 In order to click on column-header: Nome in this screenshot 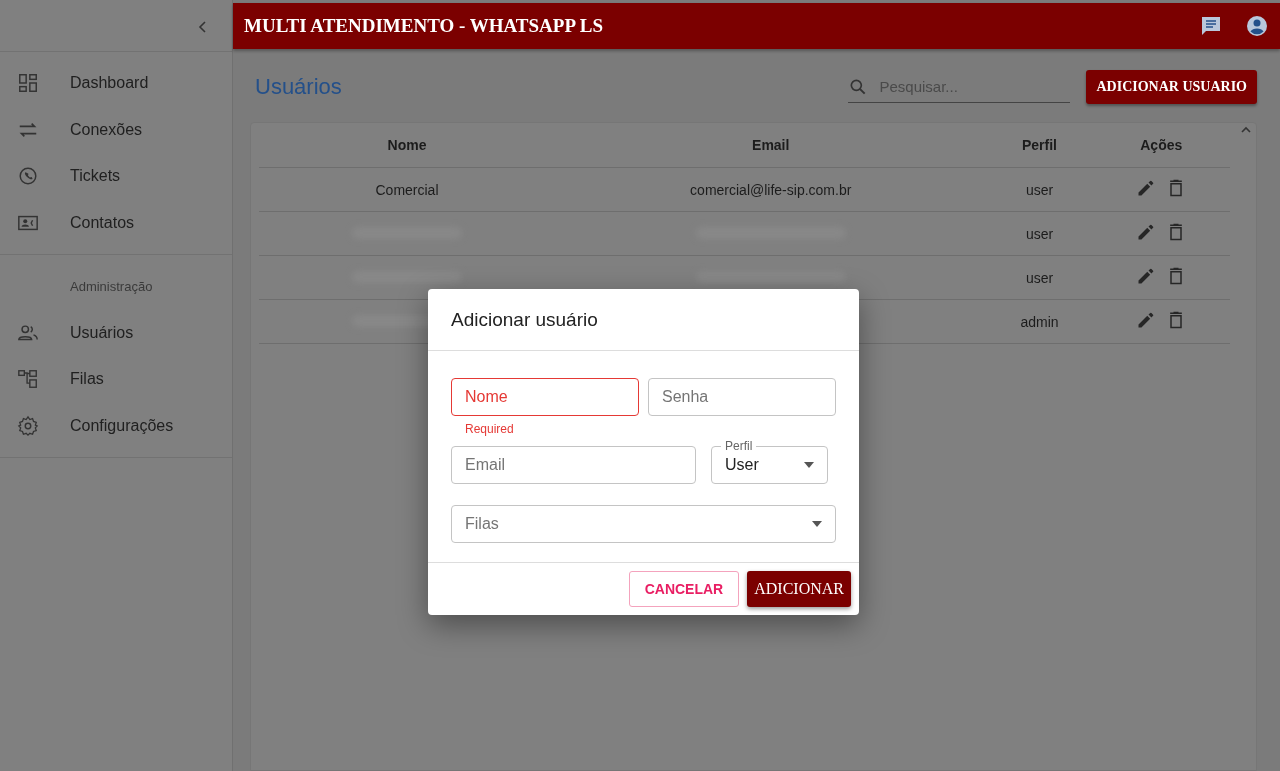, I will do `click(407, 145)`.